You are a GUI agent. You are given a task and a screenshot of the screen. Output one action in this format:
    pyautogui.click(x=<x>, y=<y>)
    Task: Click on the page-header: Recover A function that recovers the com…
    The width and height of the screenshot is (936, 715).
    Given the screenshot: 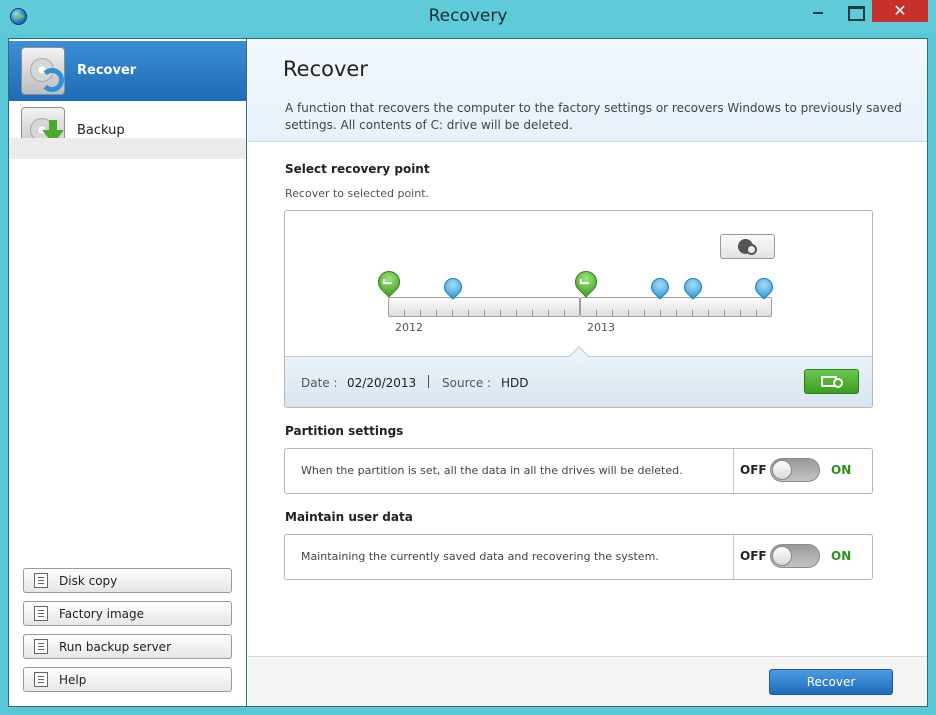 What is the action you would take?
    pyautogui.click(x=587, y=90)
    